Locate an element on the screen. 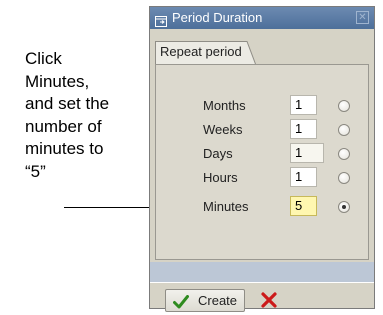 Image resolution: width=383 pixels, height=315 pixels. weeks-field: 1 is located at coordinates (303, 129).